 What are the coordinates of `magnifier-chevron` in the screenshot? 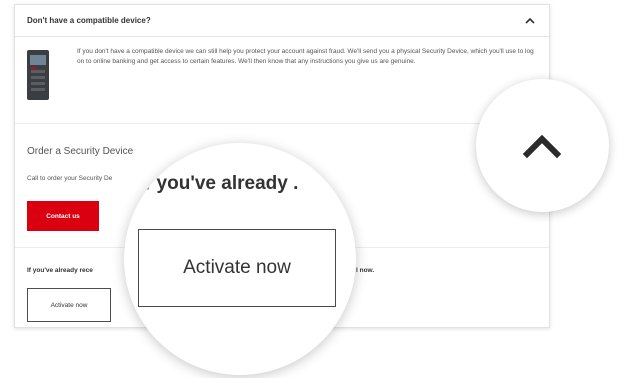 It's located at (542, 145).